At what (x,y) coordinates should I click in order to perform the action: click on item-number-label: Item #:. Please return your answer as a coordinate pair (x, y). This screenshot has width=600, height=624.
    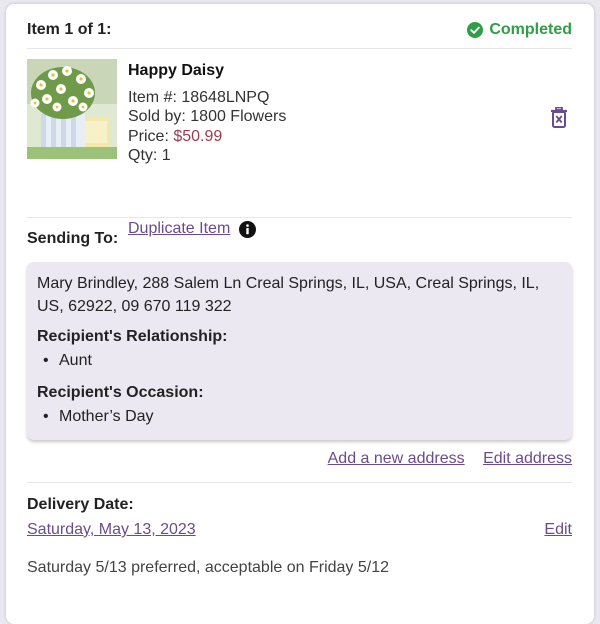
    Looking at the image, I should click on (152, 97).